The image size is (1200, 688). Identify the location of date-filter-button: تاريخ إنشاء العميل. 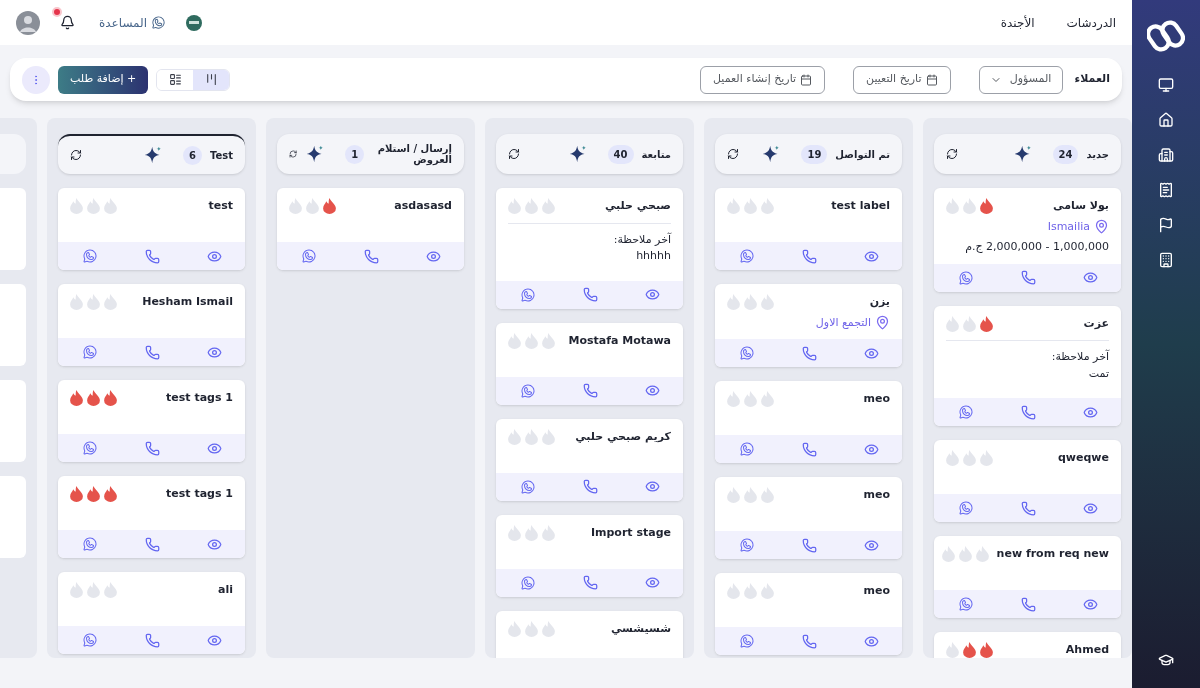
(763, 79).